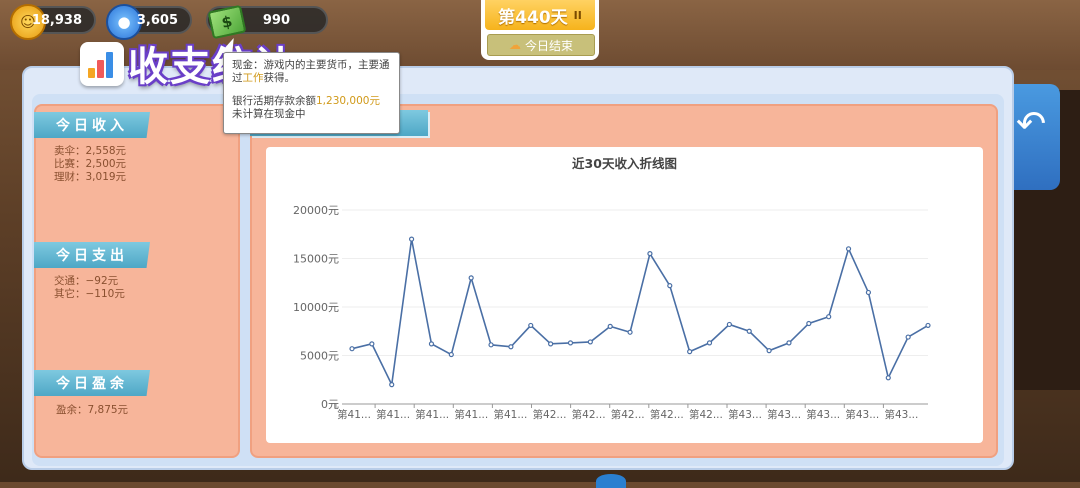  What do you see at coordinates (578, 15) in the screenshot?
I see `pause-icon: II` at bounding box center [578, 15].